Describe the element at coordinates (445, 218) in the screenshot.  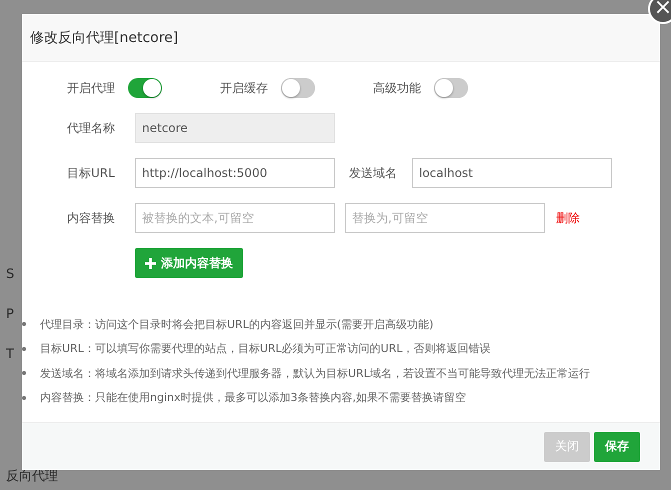
I see `input-field: 替换为,可留空` at that location.